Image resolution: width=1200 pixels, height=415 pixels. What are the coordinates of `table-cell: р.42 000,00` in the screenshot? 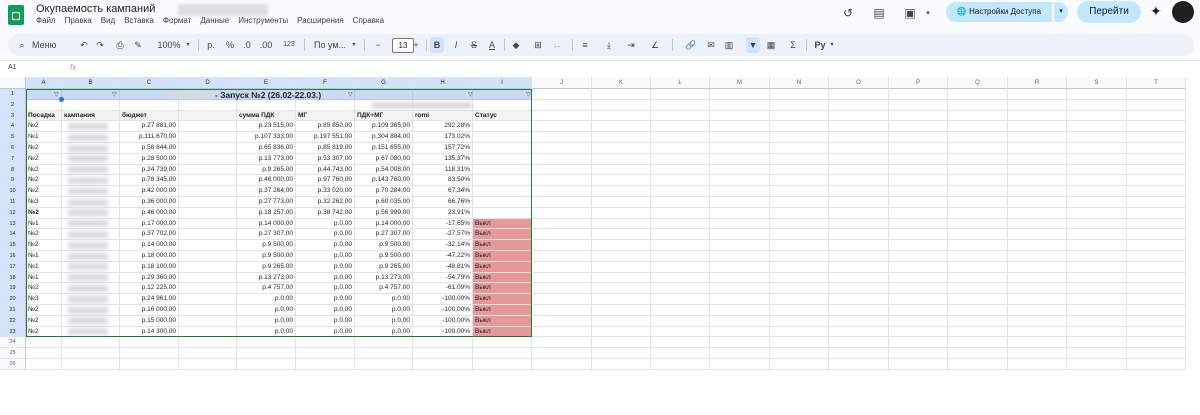 It's located at (149, 191).